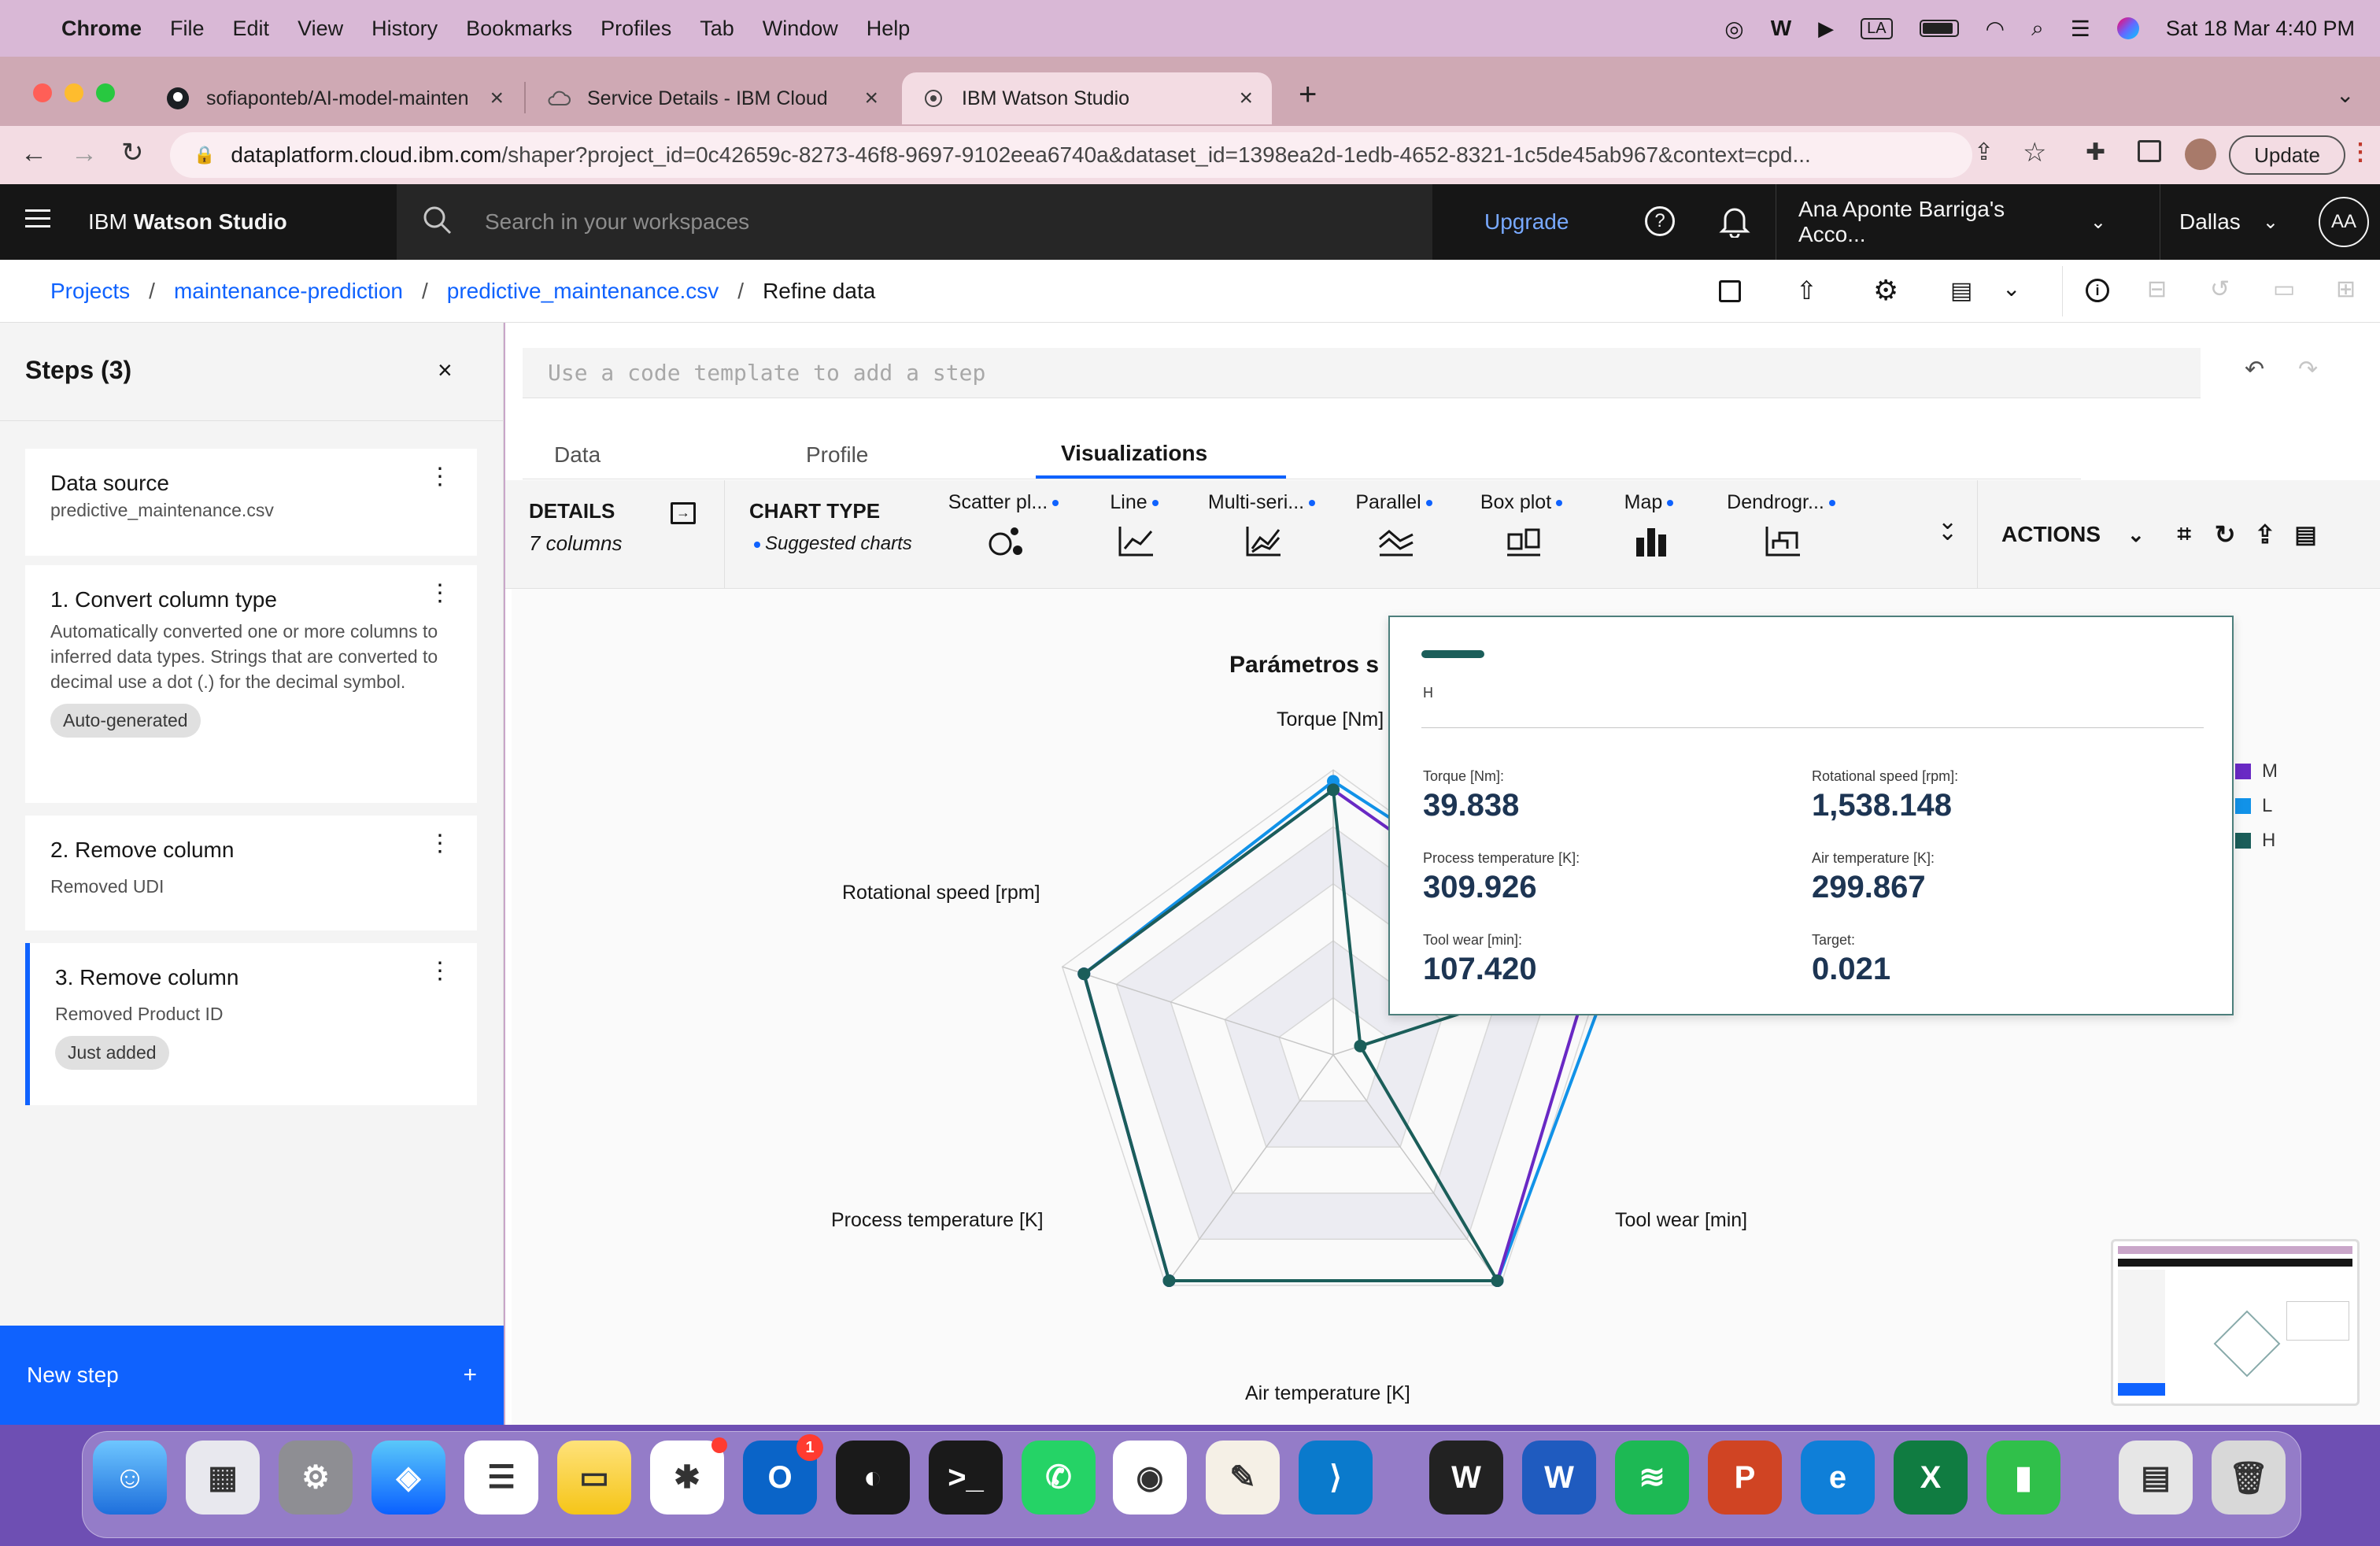  What do you see at coordinates (873, 1478) in the screenshot?
I see `dock-camera-icon: ◐` at bounding box center [873, 1478].